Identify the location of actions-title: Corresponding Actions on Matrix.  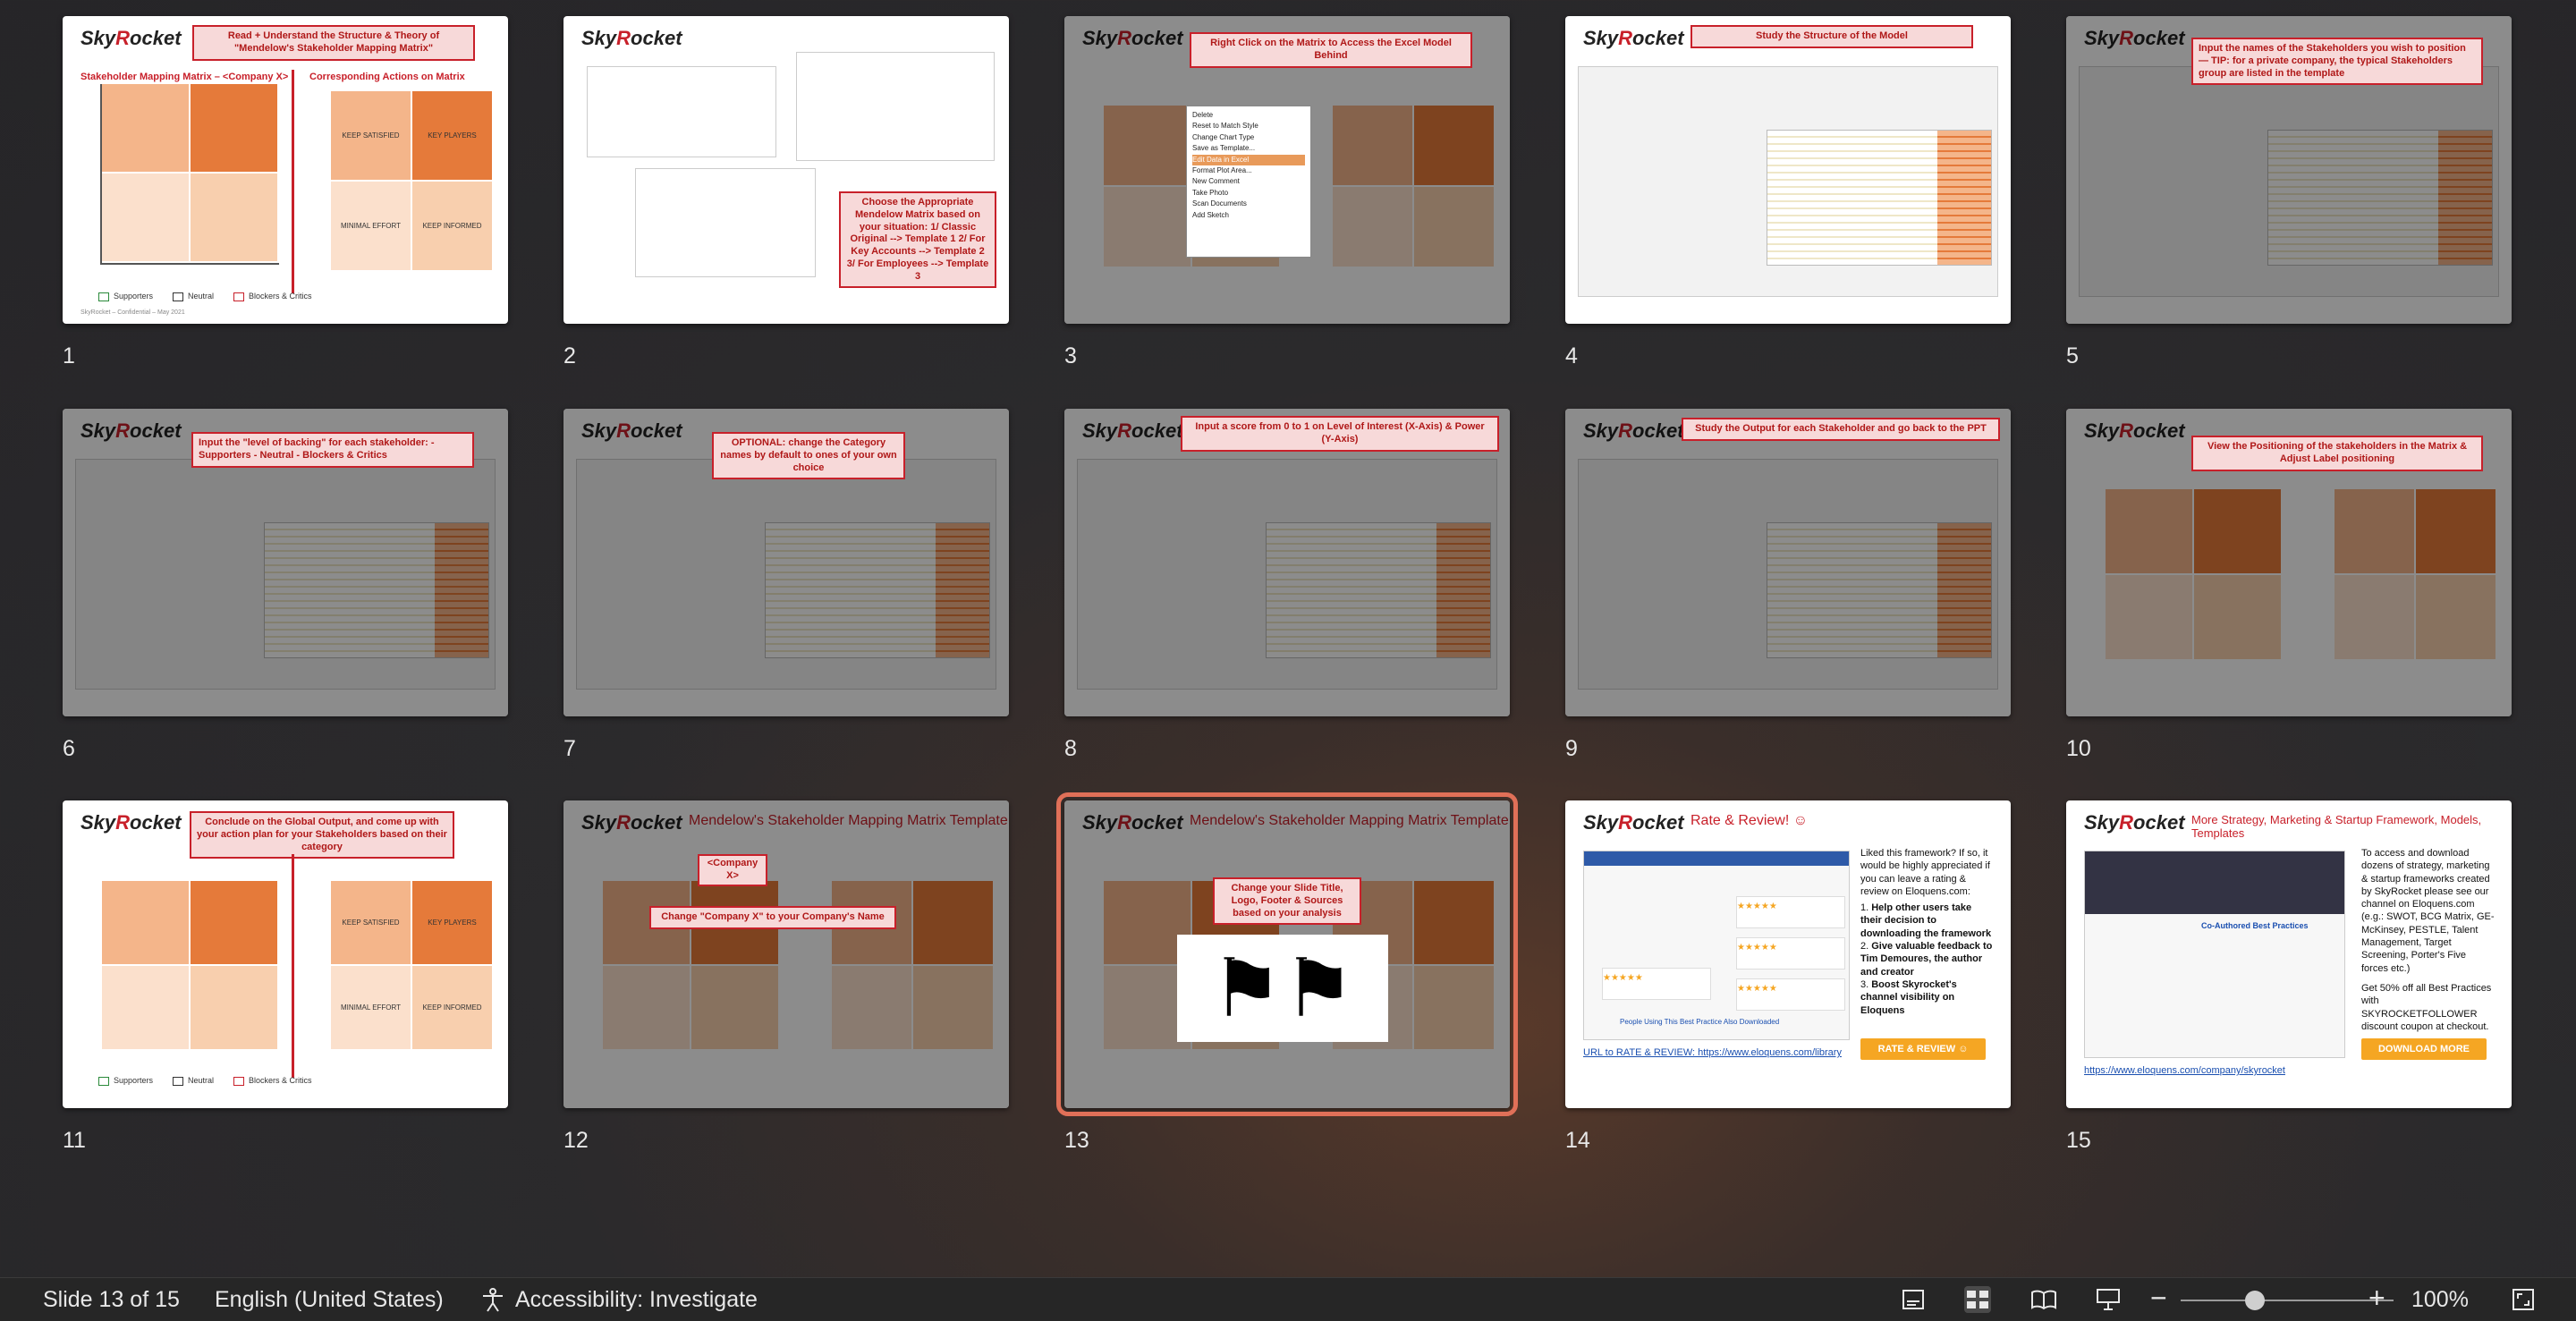
(387, 77).